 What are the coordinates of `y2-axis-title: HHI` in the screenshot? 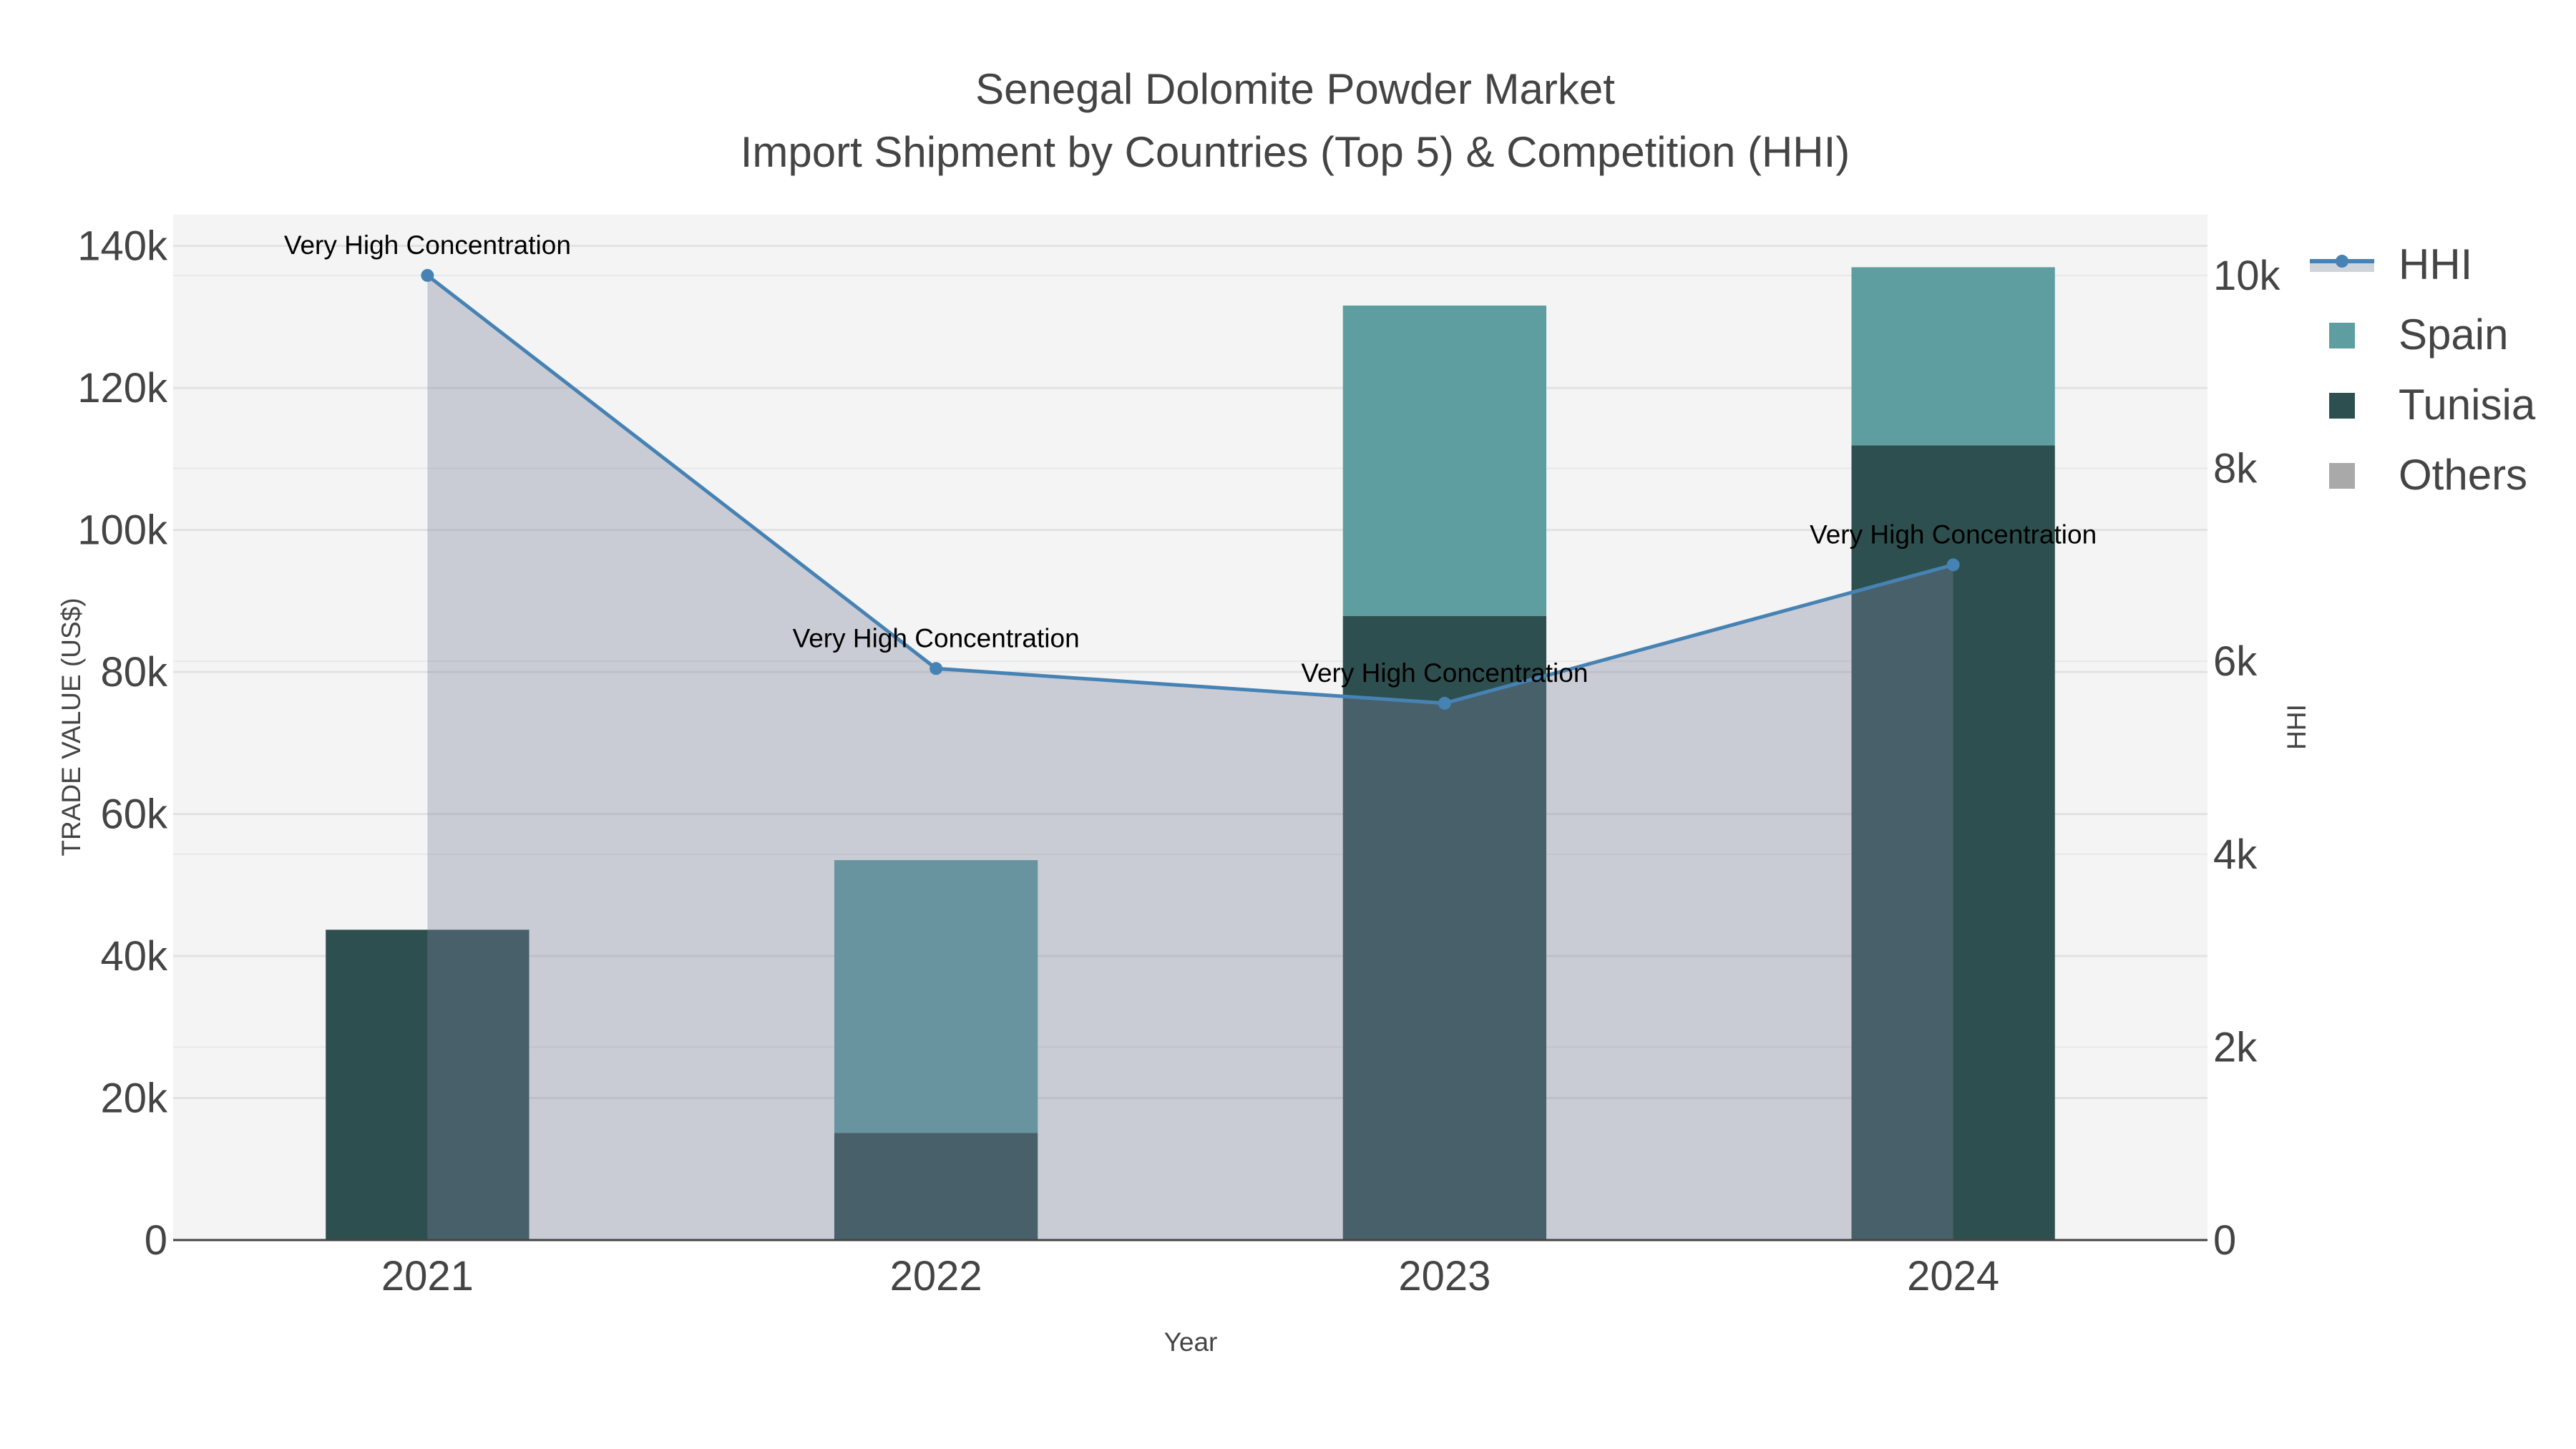 It's located at (2296, 727).